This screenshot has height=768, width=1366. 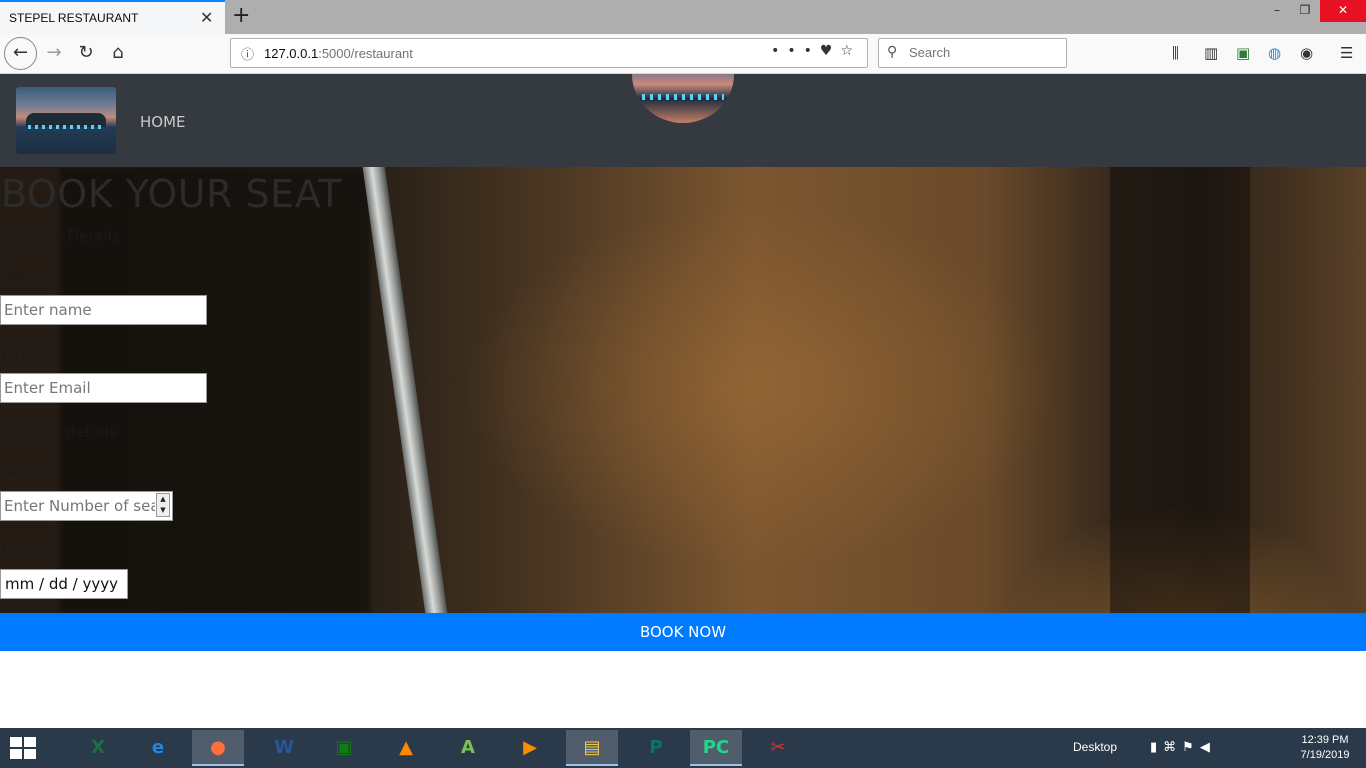 What do you see at coordinates (66, 120) in the screenshot?
I see `restaurant-logo` at bounding box center [66, 120].